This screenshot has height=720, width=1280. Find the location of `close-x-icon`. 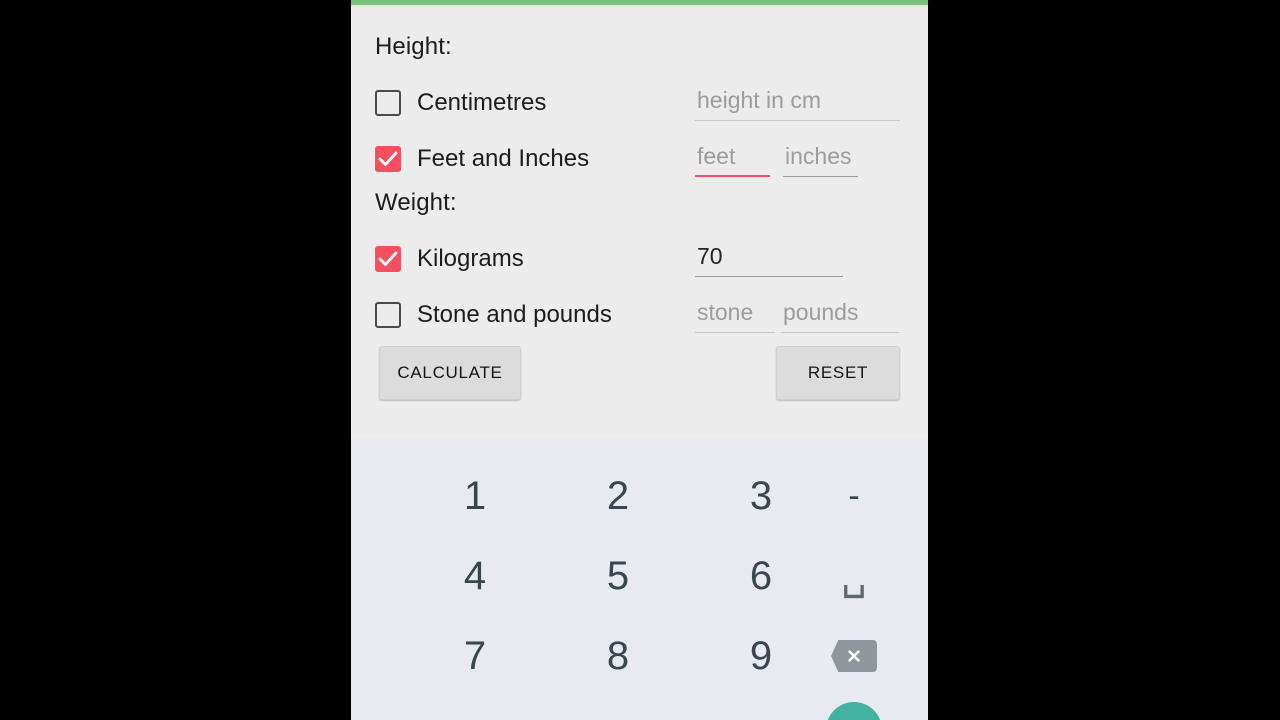

close-x-icon is located at coordinates (854, 656).